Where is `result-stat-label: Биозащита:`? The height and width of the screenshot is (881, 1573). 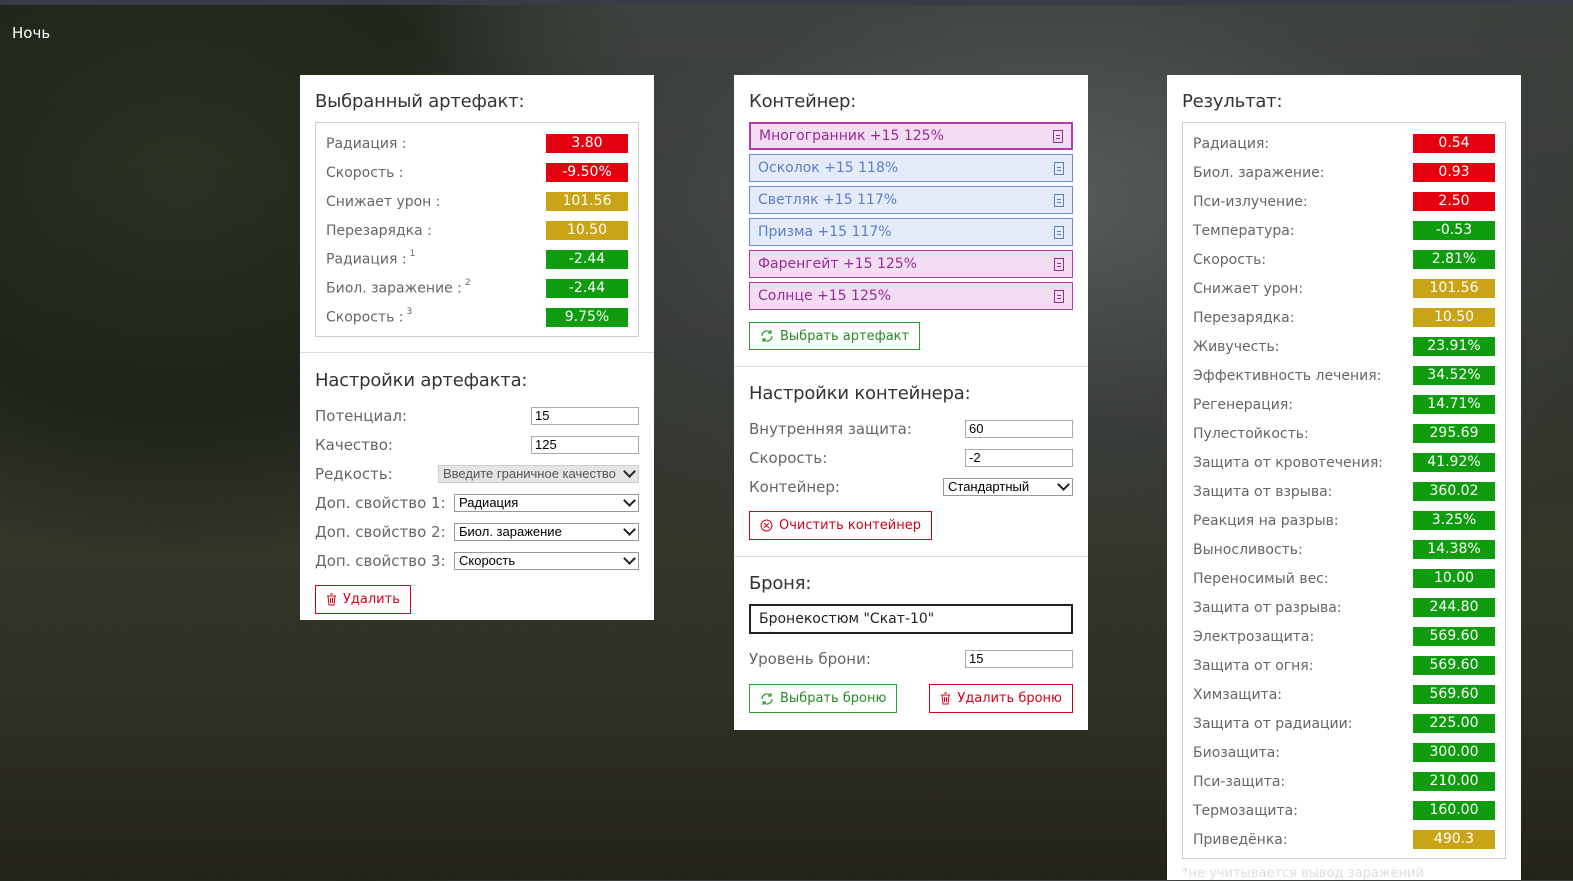 result-stat-label: Биозащита: is located at coordinates (1237, 752).